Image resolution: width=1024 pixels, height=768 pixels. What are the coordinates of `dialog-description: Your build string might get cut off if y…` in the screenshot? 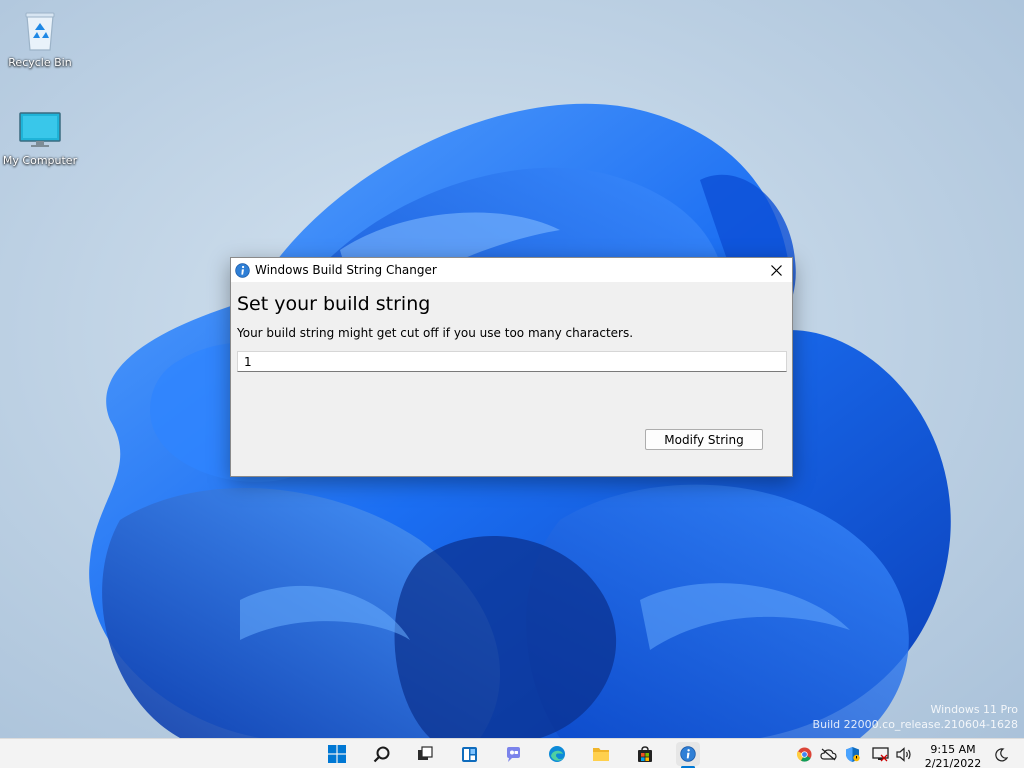 It's located at (435, 333).